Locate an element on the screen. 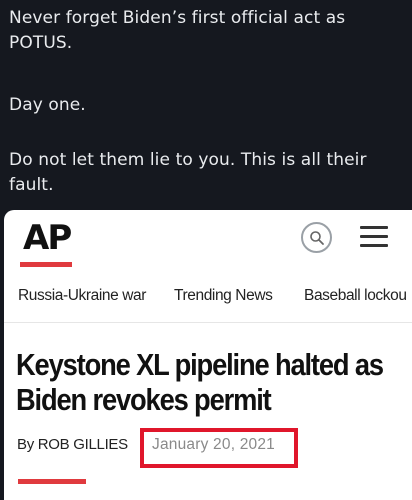 The image size is (412, 500). search-icon is located at coordinates (317, 238).